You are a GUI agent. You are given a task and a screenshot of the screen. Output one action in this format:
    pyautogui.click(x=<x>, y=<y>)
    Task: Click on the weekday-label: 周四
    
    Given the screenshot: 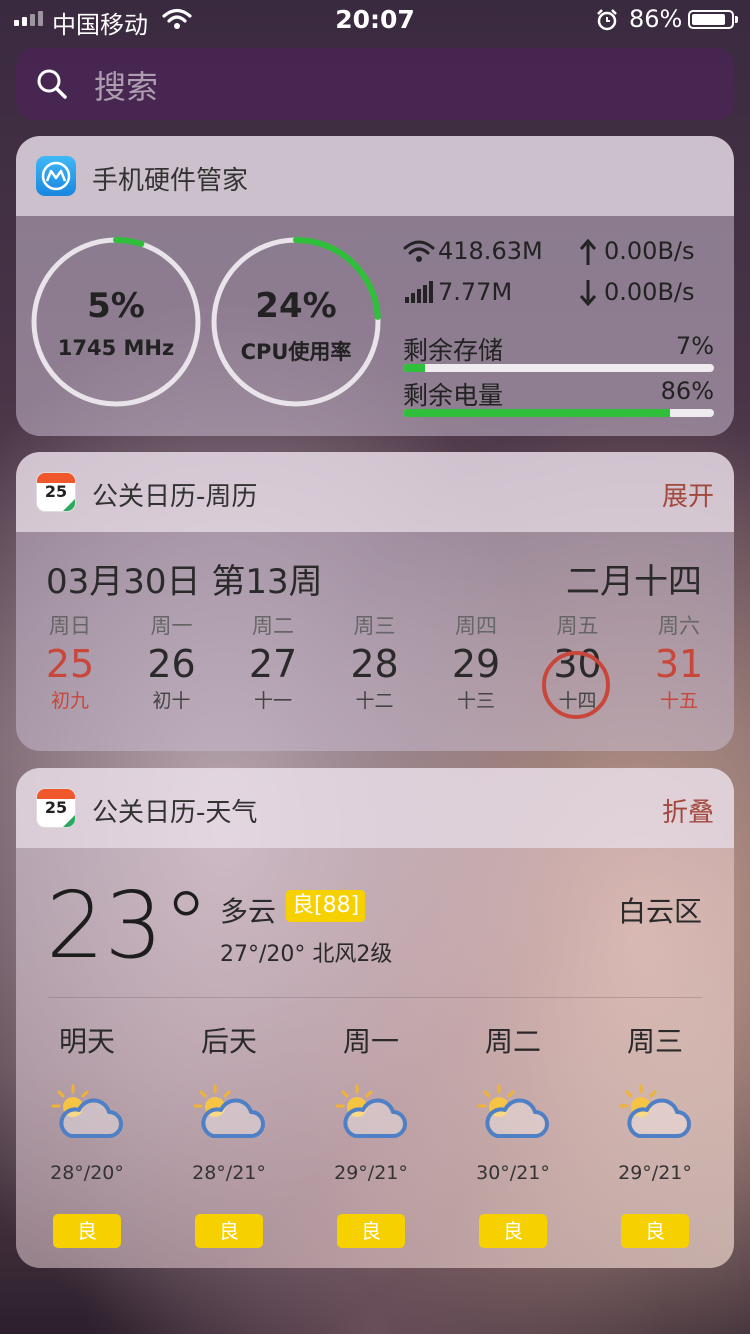 What is the action you would take?
    pyautogui.click(x=476, y=626)
    